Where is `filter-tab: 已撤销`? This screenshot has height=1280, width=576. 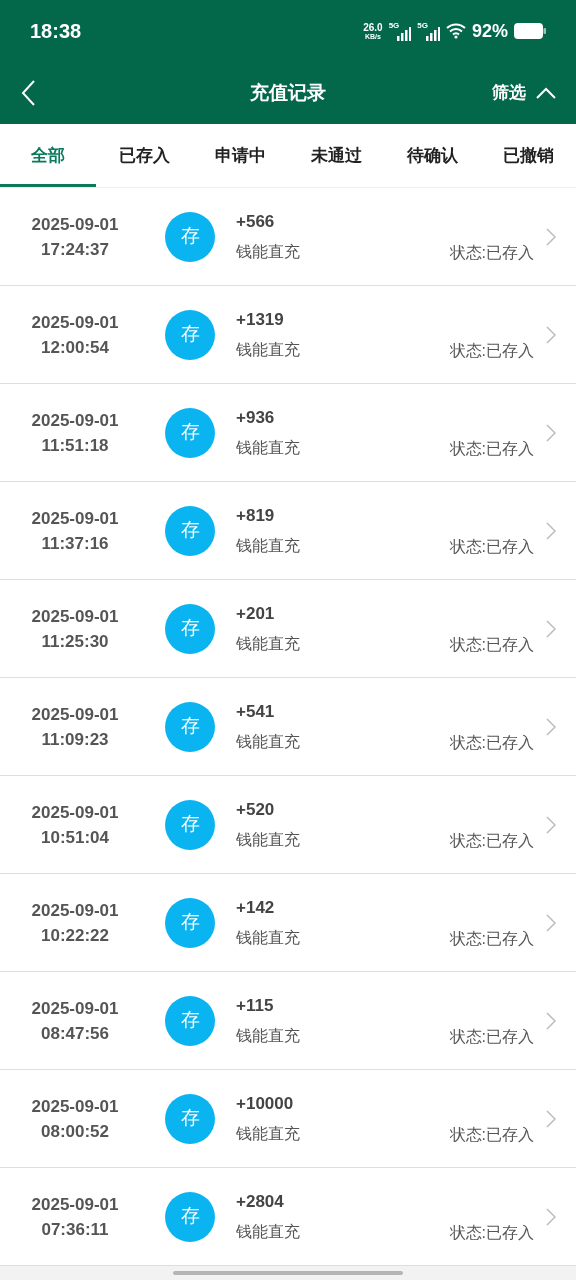
filter-tab: 已撤销 is located at coordinates (528, 155).